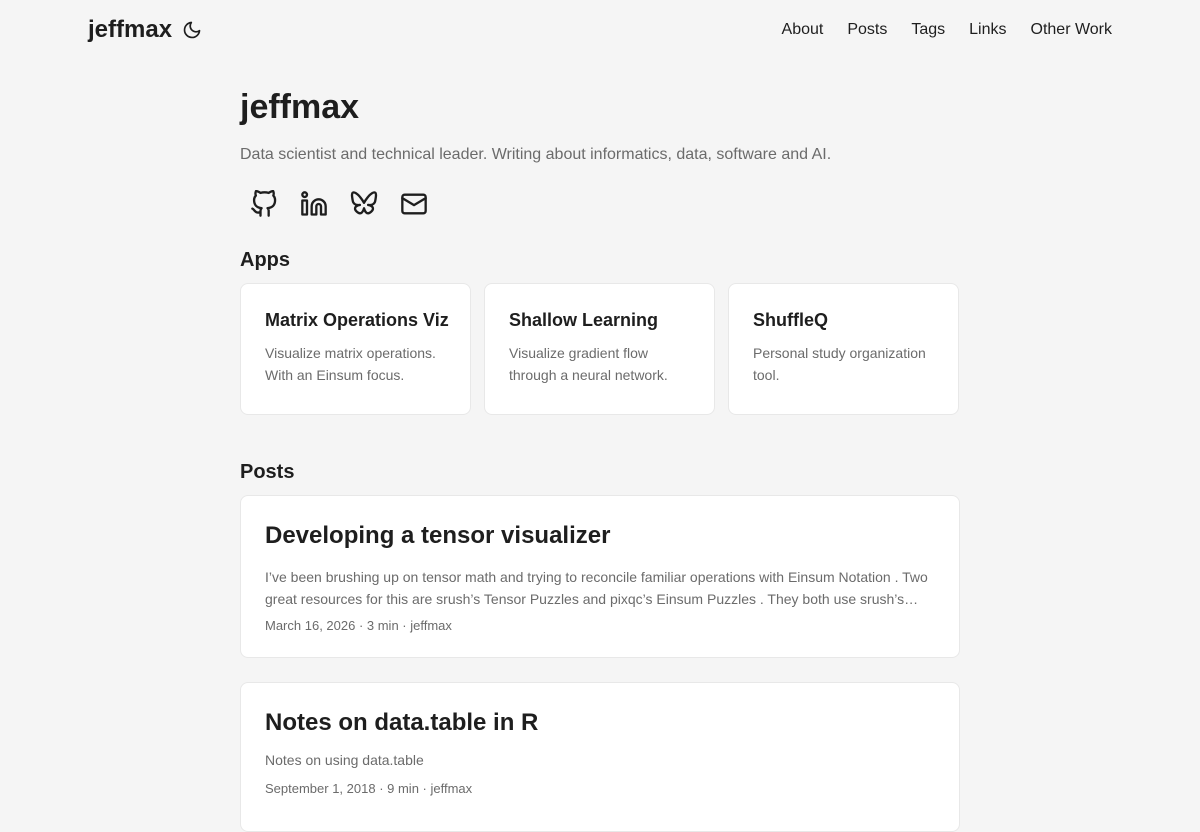 The image size is (1200, 832). What do you see at coordinates (265, 260) in the screenshot?
I see `apps-heading: Apps` at bounding box center [265, 260].